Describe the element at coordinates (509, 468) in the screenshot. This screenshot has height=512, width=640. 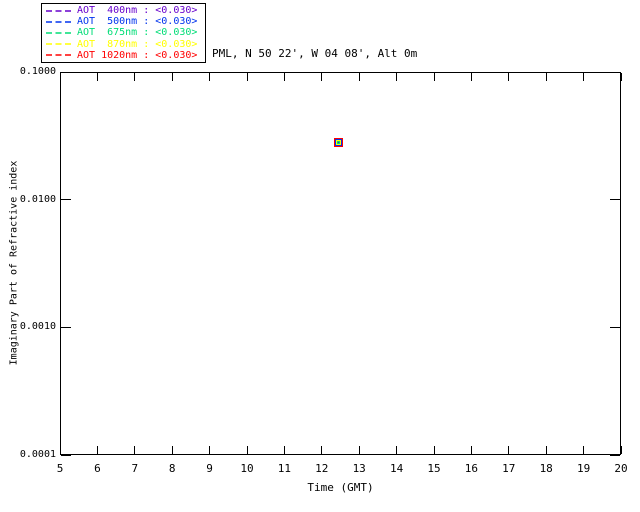
I see `x-tick-label: 17` at that location.